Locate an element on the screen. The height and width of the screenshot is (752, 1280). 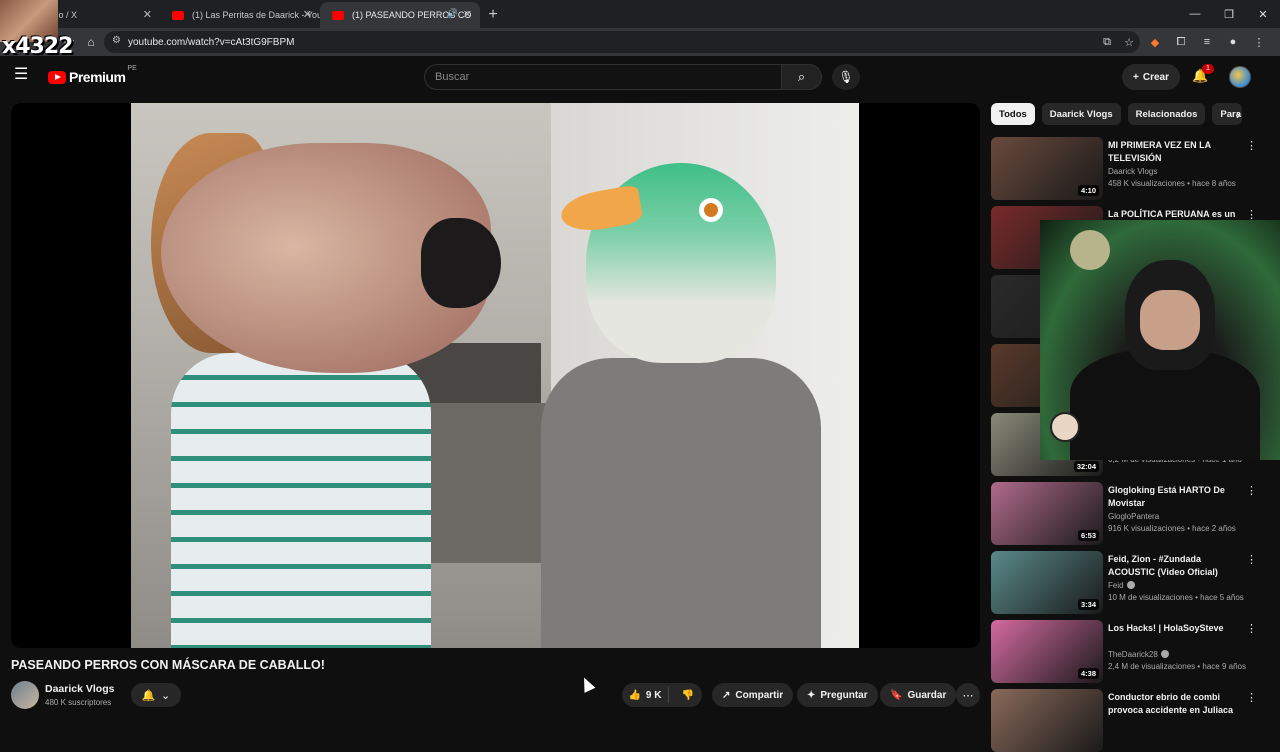
recommendation-meta: 2,4 M de visualizaciones • hace 9 años is located at coordinates (1177, 666).